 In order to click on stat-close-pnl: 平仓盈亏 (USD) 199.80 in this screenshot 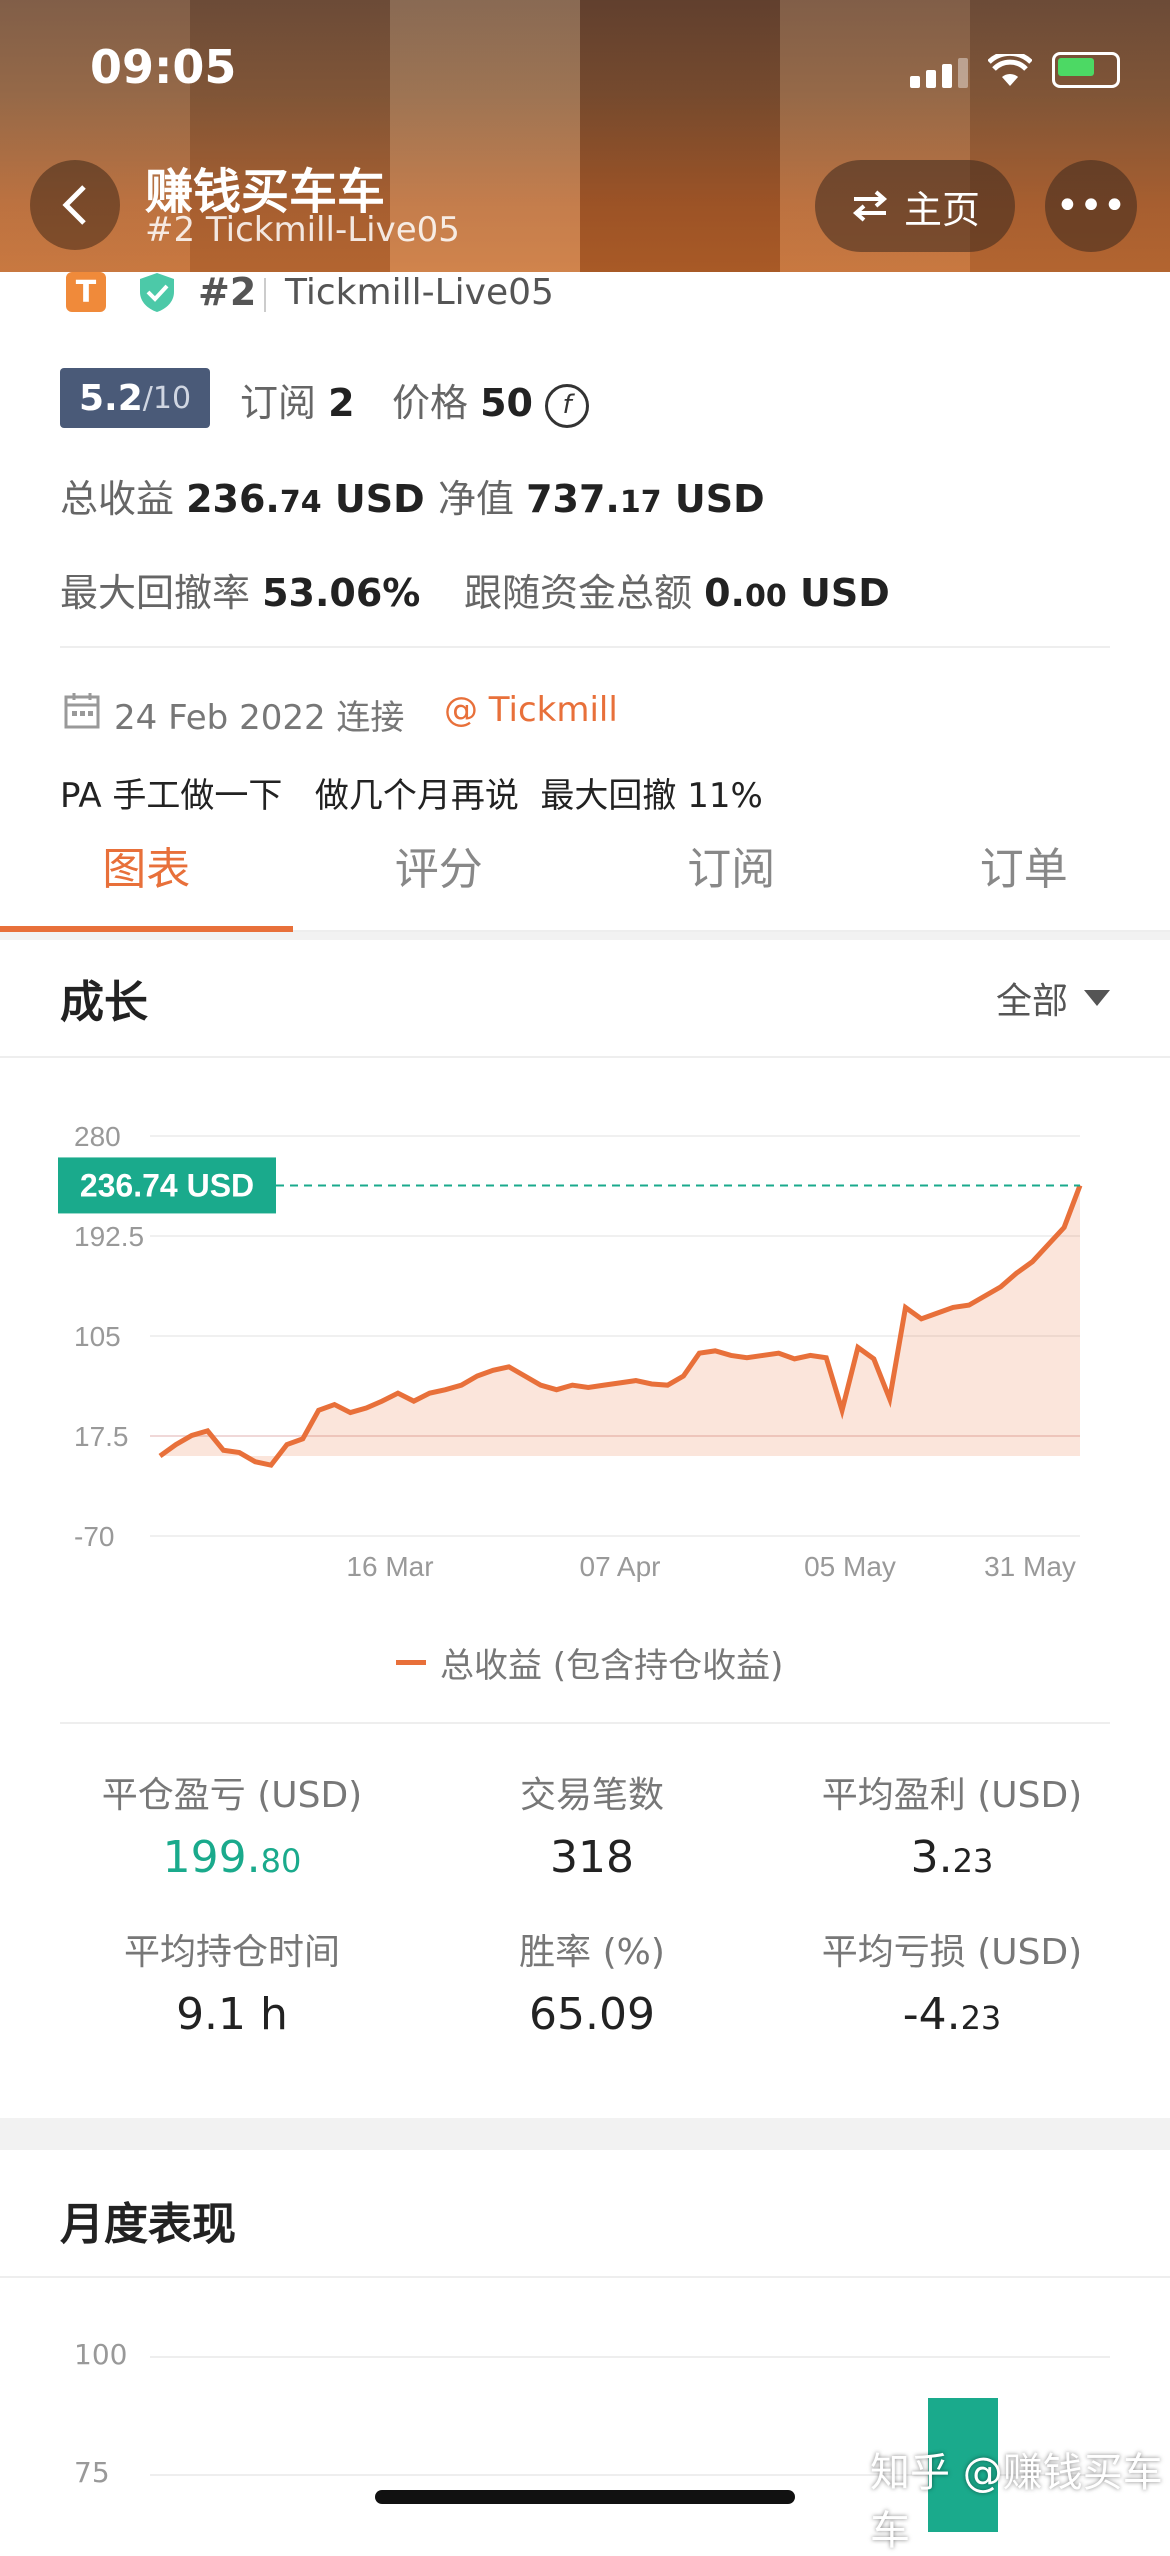, I will do `click(232, 1824)`.